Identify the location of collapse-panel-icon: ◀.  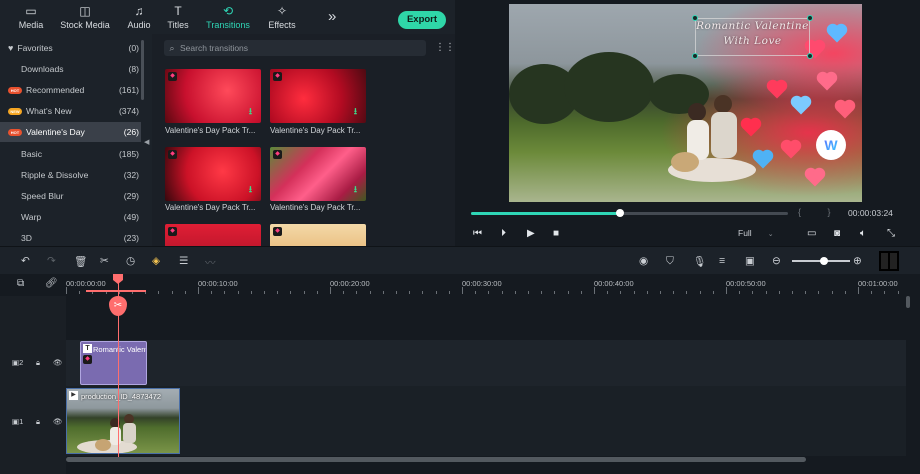
(146, 142).